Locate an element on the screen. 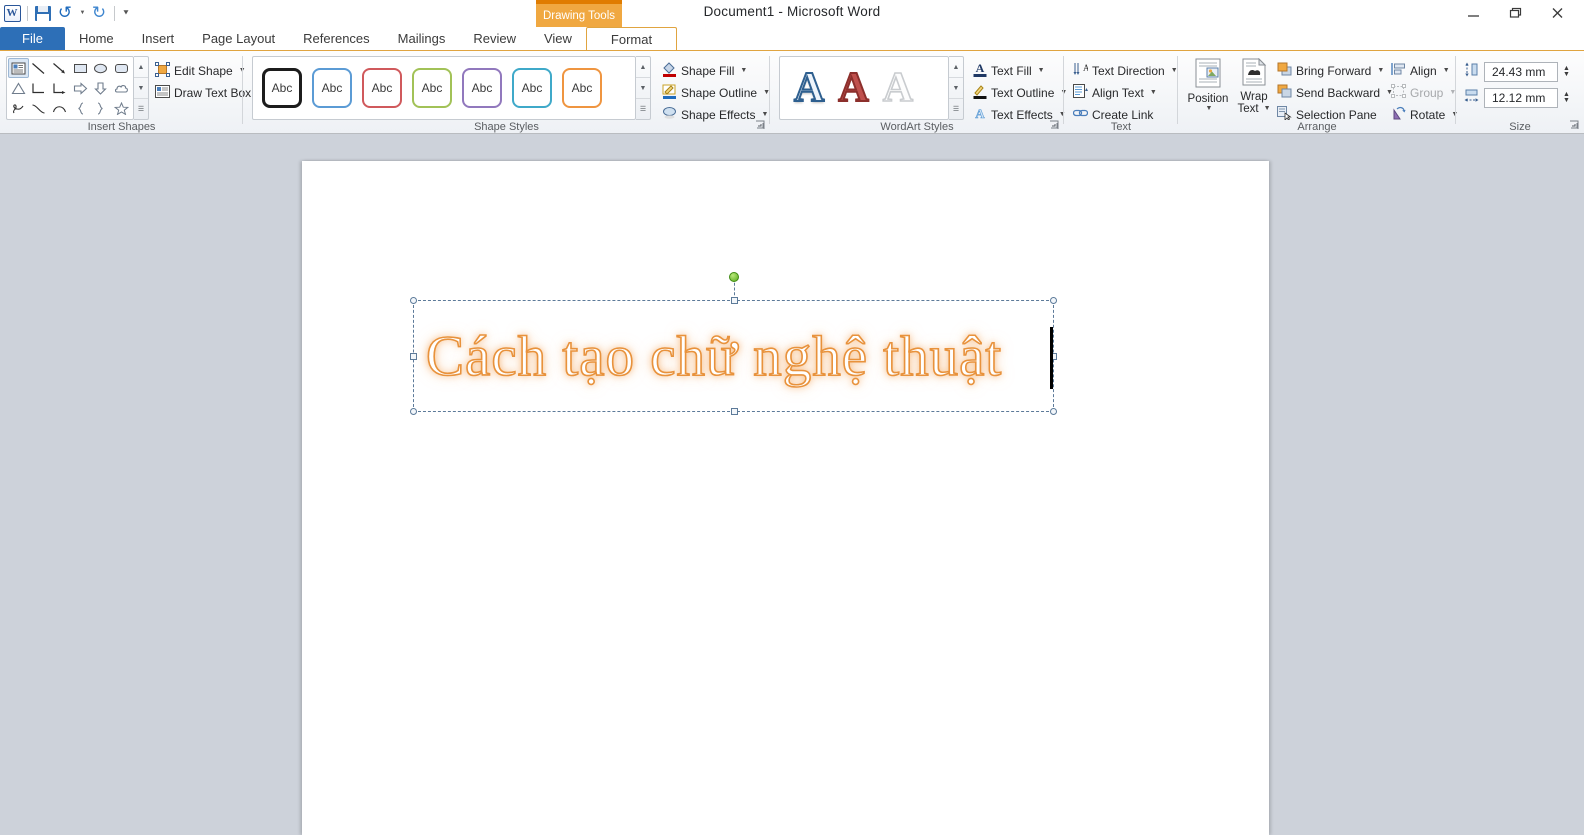  shape-right-brace-icon is located at coordinates (101, 108).